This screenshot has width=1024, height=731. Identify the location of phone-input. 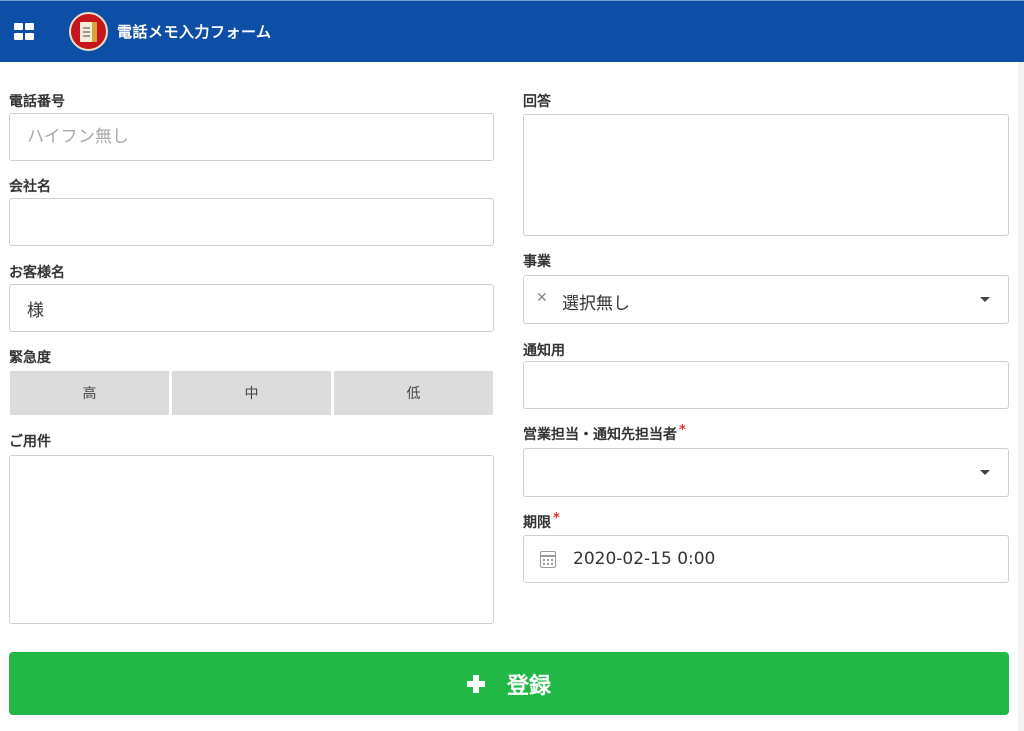
(251, 137).